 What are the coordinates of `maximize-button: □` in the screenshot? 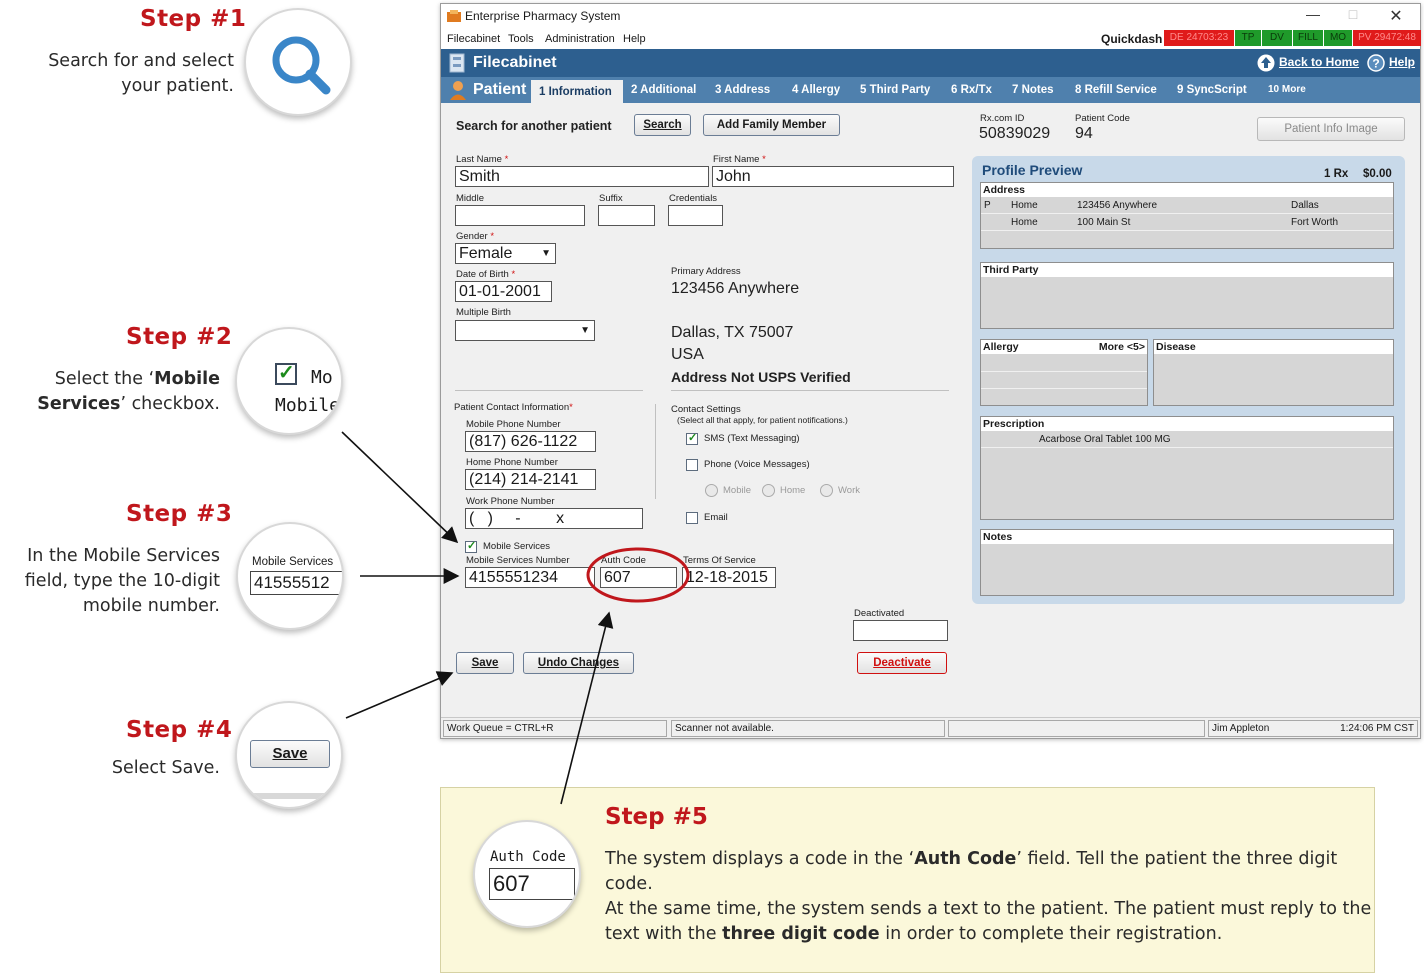 It's located at (1353, 16).